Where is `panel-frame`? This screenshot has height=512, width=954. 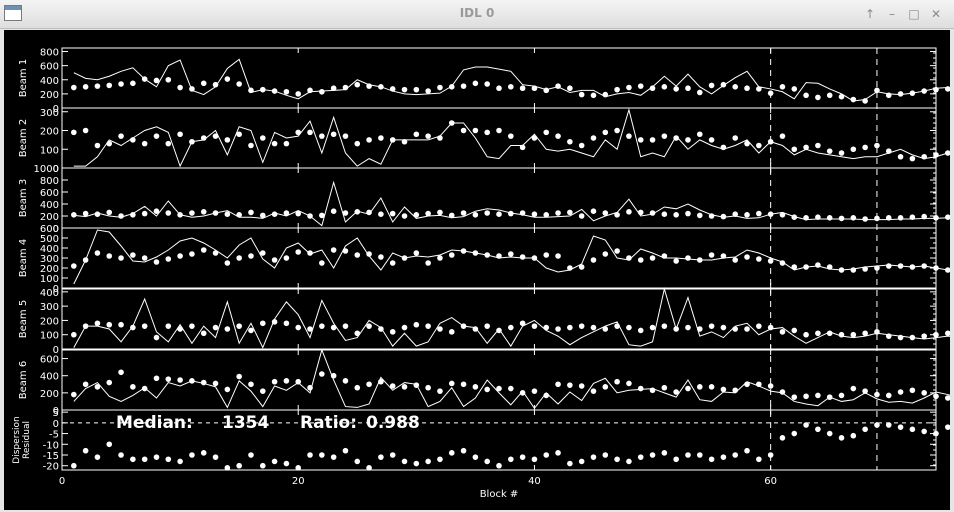
panel-frame is located at coordinates (499, 440).